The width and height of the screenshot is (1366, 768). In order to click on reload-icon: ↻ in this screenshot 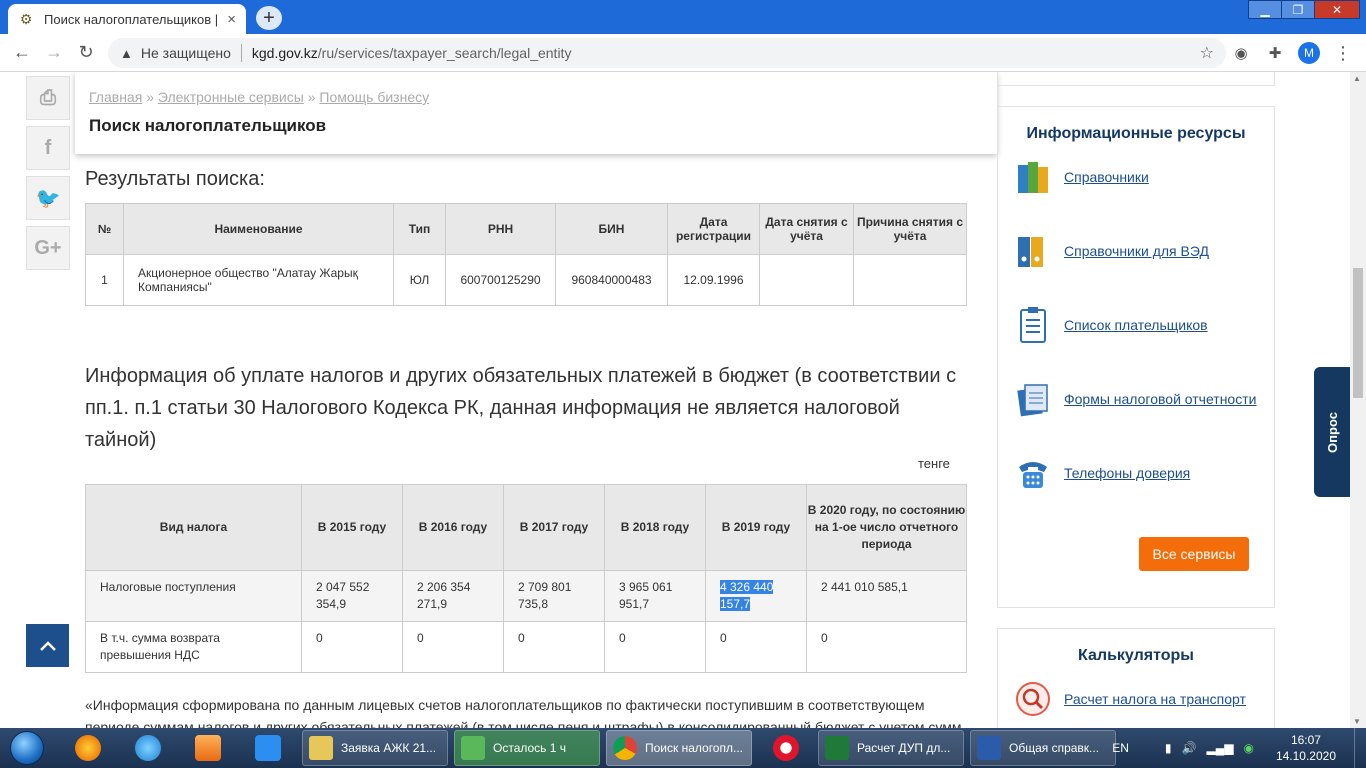, I will do `click(86, 53)`.